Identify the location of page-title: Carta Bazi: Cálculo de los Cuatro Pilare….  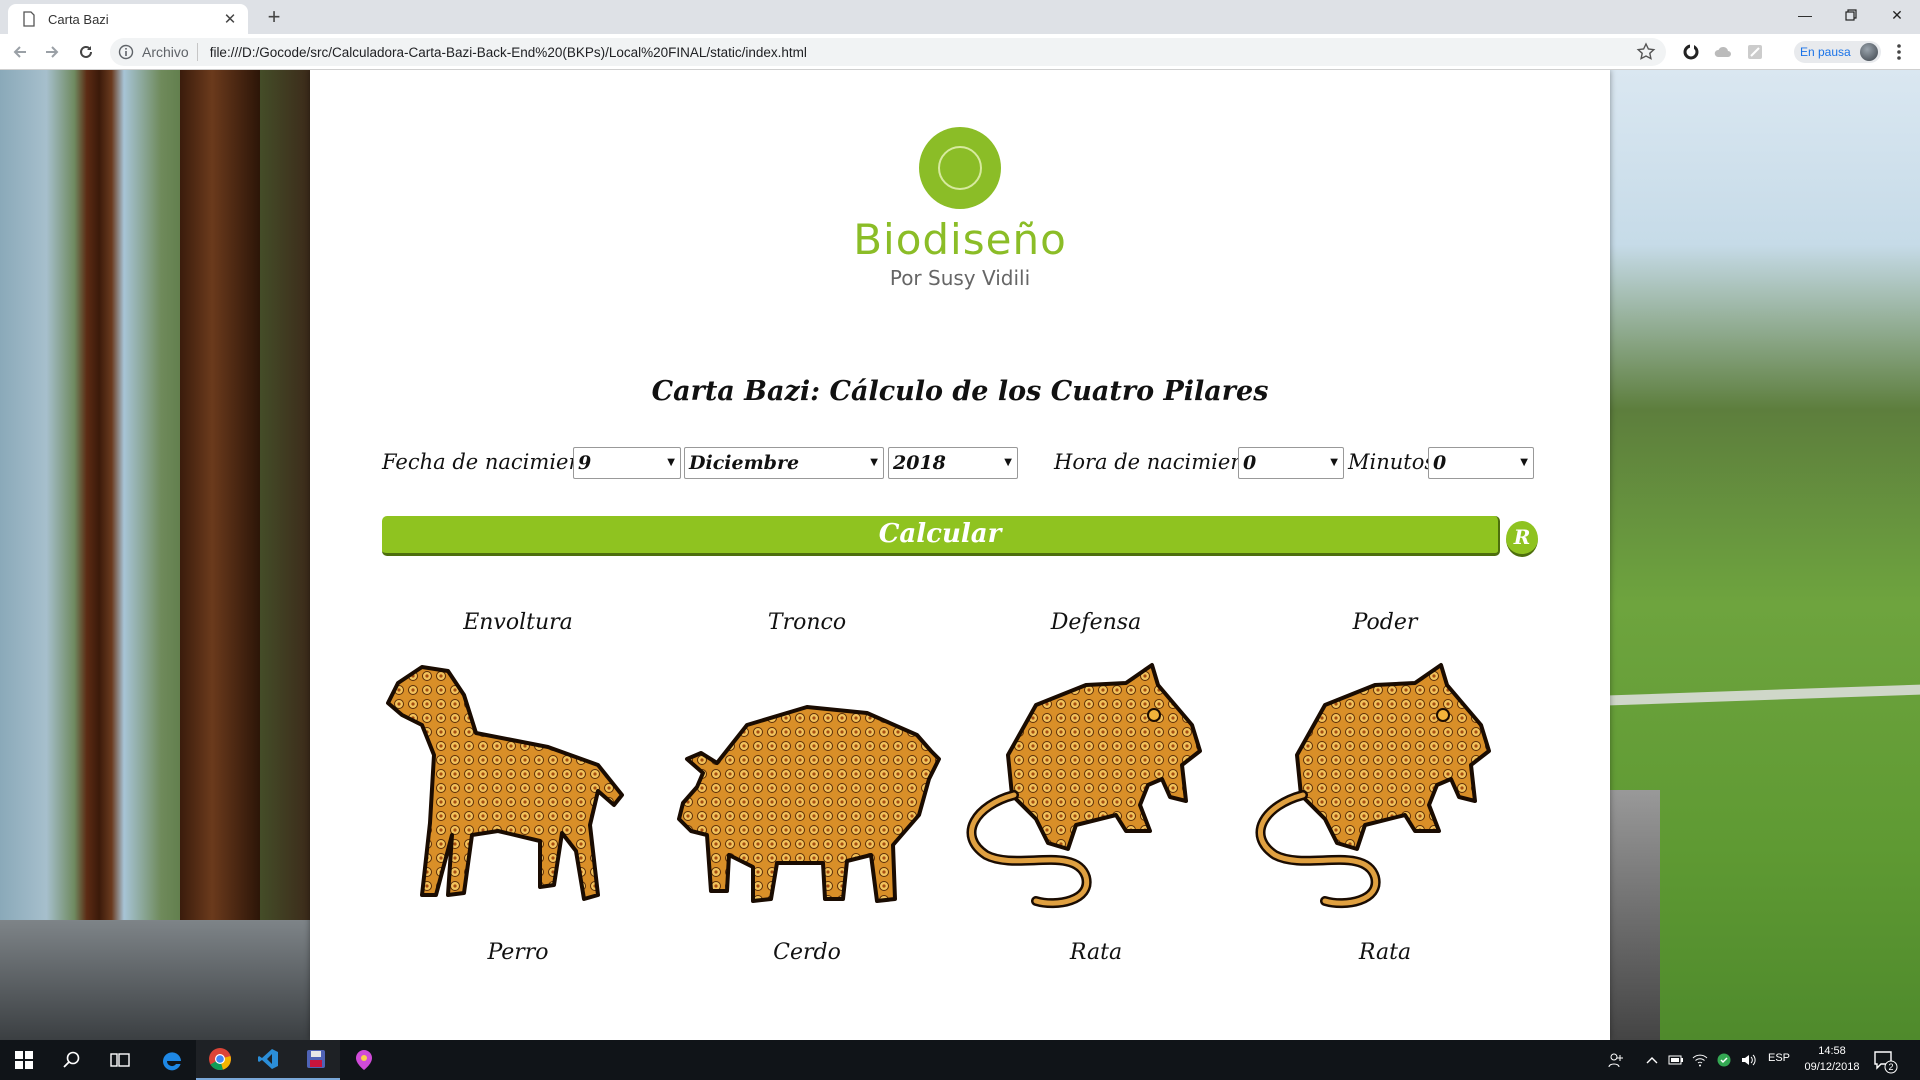
(960, 391).